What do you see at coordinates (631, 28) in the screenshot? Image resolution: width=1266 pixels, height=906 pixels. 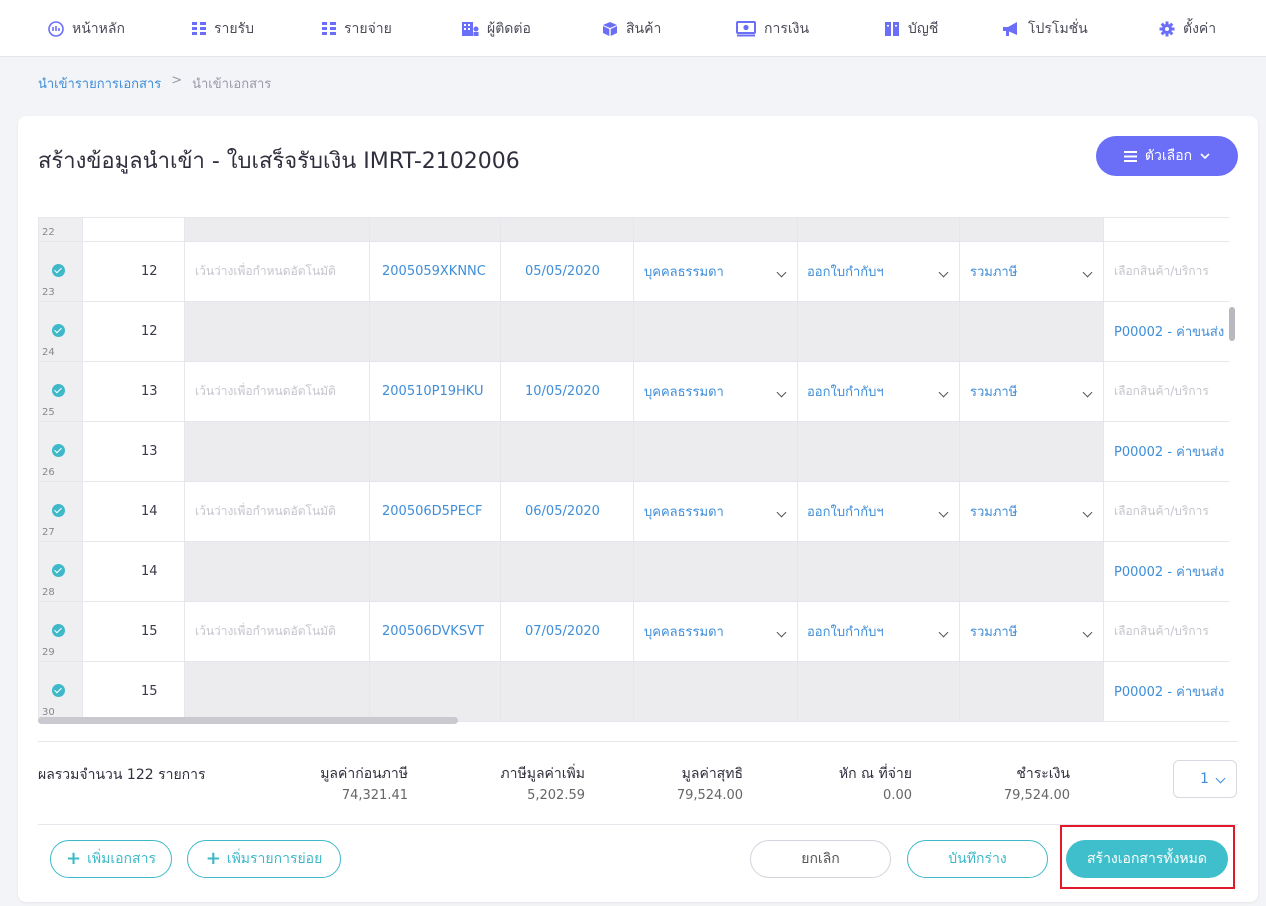 I see `nav-products: สินค้า` at bounding box center [631, 28].